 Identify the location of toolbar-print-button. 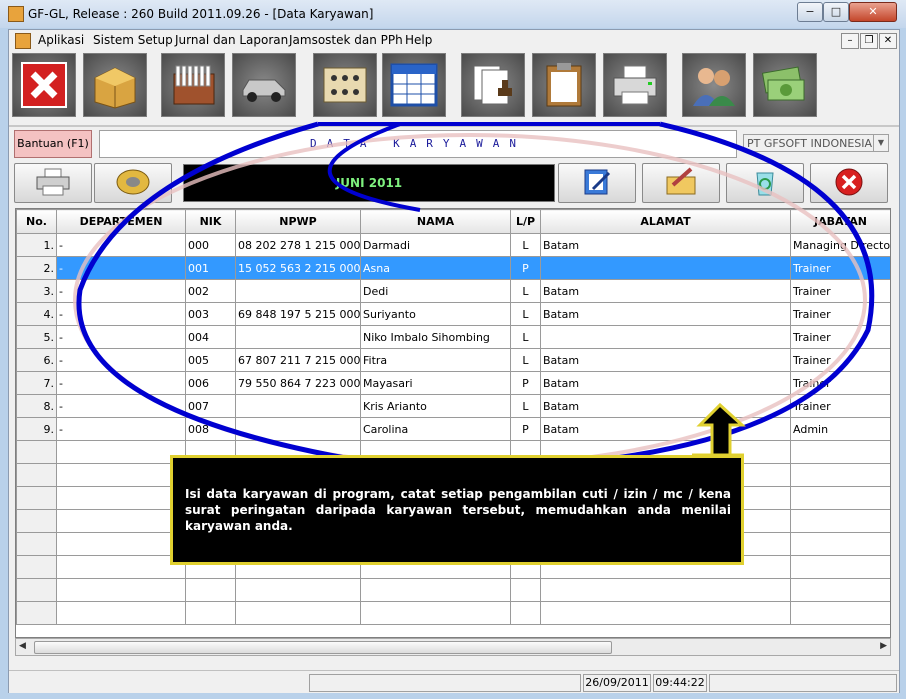
(635, 85).